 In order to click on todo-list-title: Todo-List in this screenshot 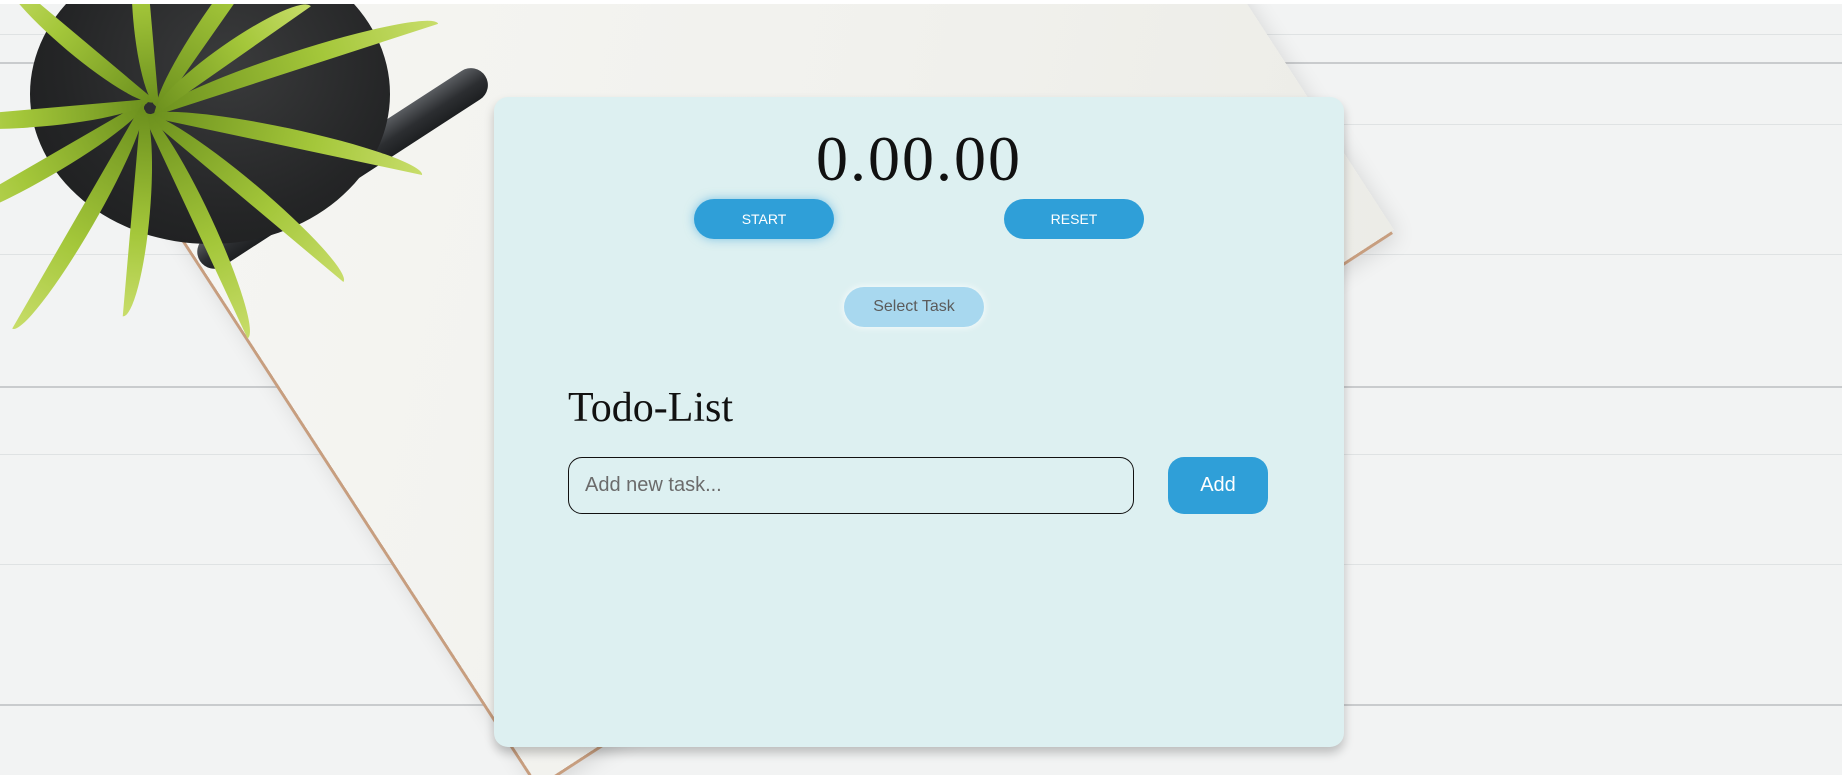, I will do `click(651, 408)`.